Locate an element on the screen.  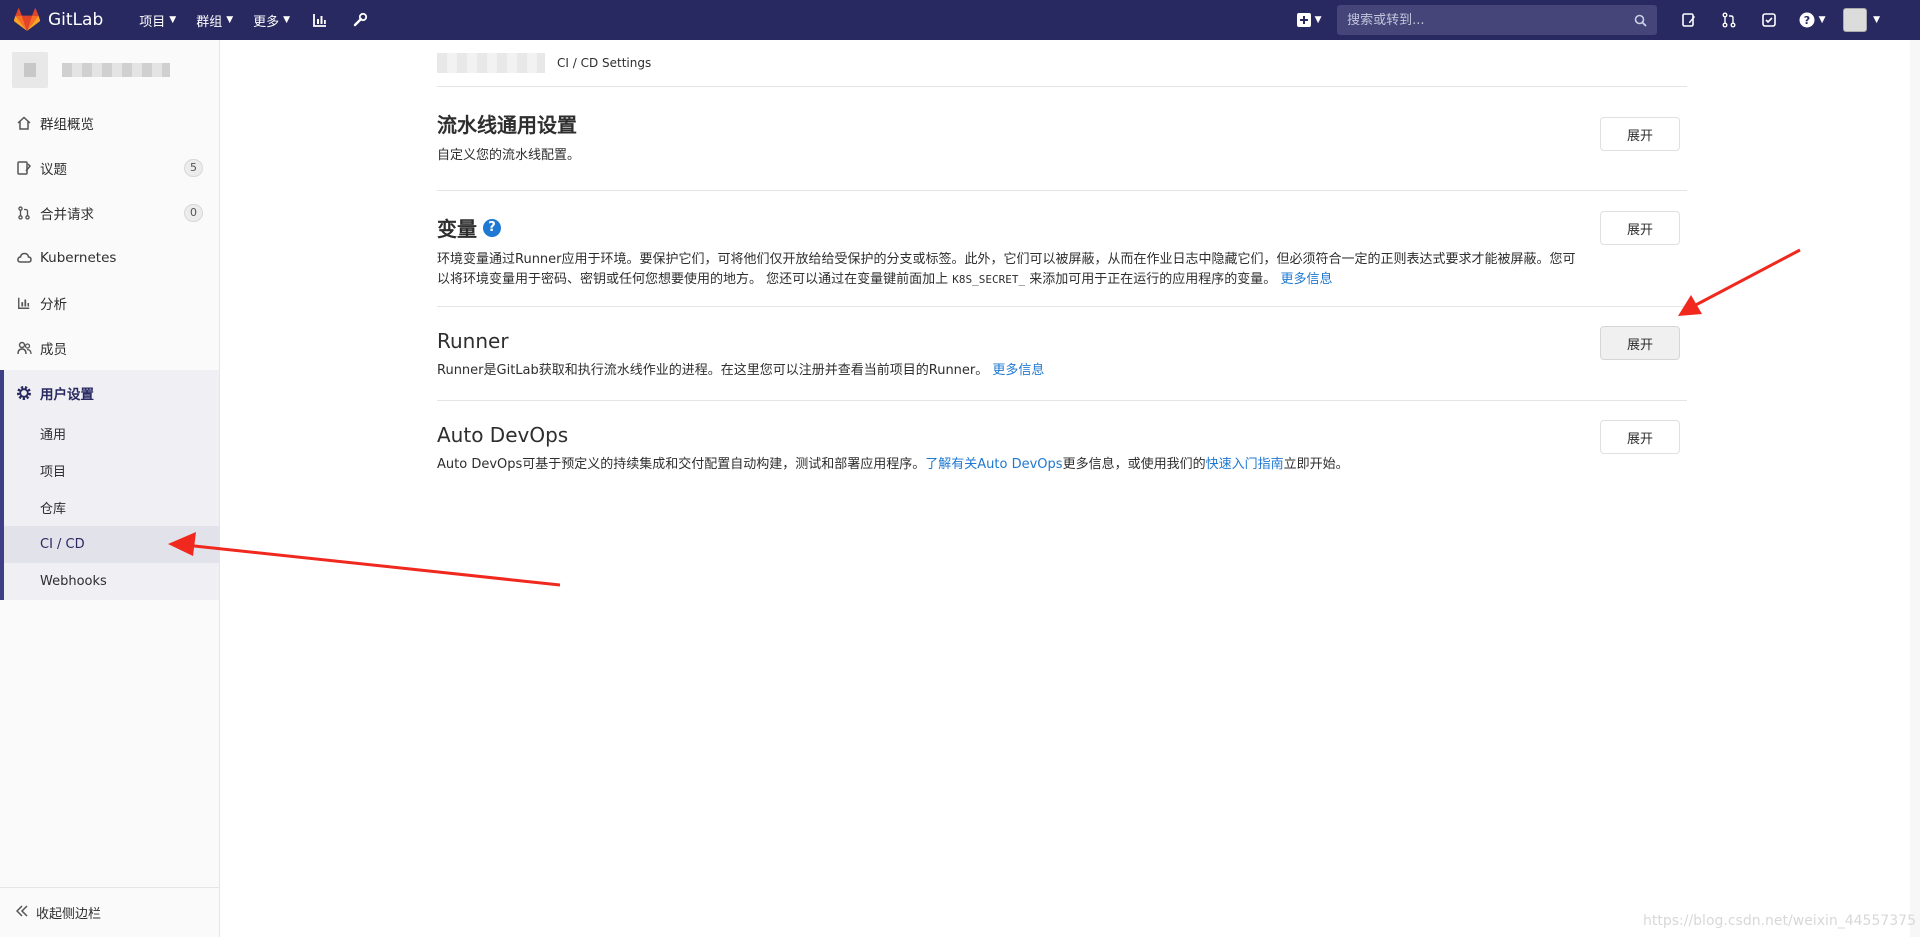
sidebar-item-kubernetes: Kubernetes is located at coordinates (109, 257).